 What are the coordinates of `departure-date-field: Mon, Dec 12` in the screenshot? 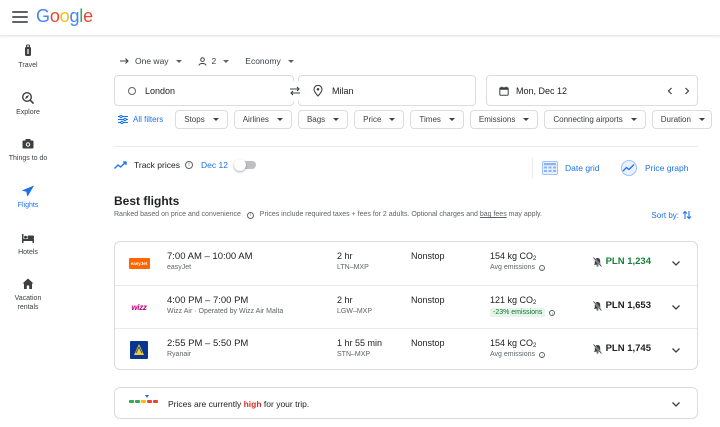 It's located at (592, 90).